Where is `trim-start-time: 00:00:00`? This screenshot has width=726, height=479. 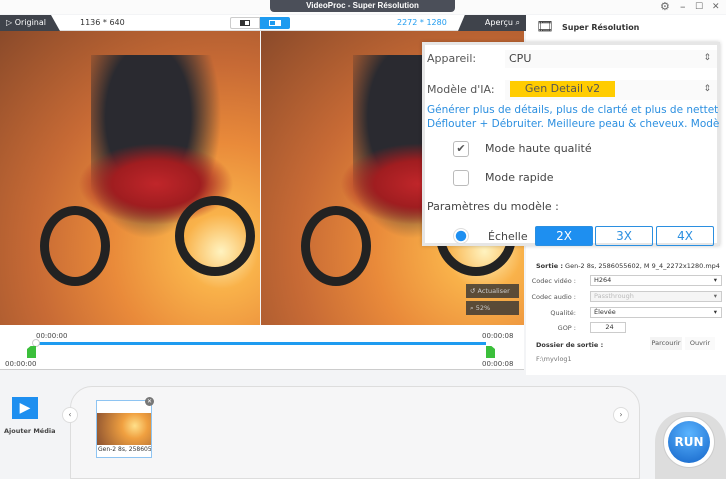
trim-start-time: 00:00:00 is located at coordinates (21, 364).